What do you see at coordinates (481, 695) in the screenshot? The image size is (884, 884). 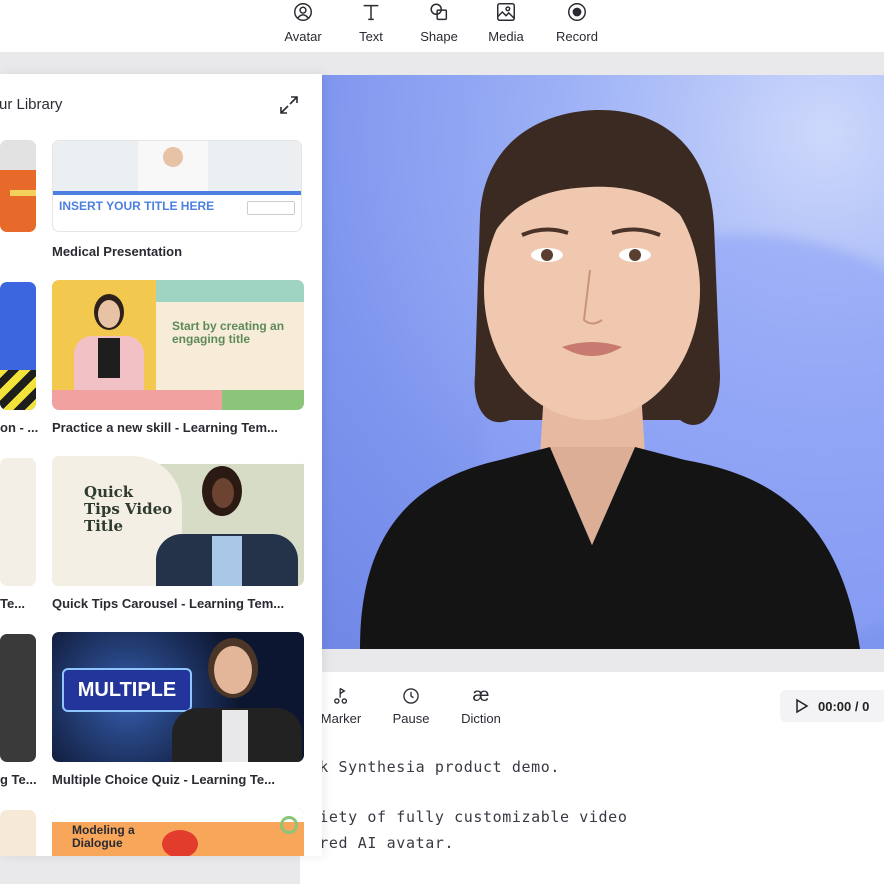 I see `diction-icon: æ` at bounding box center [481, 695].